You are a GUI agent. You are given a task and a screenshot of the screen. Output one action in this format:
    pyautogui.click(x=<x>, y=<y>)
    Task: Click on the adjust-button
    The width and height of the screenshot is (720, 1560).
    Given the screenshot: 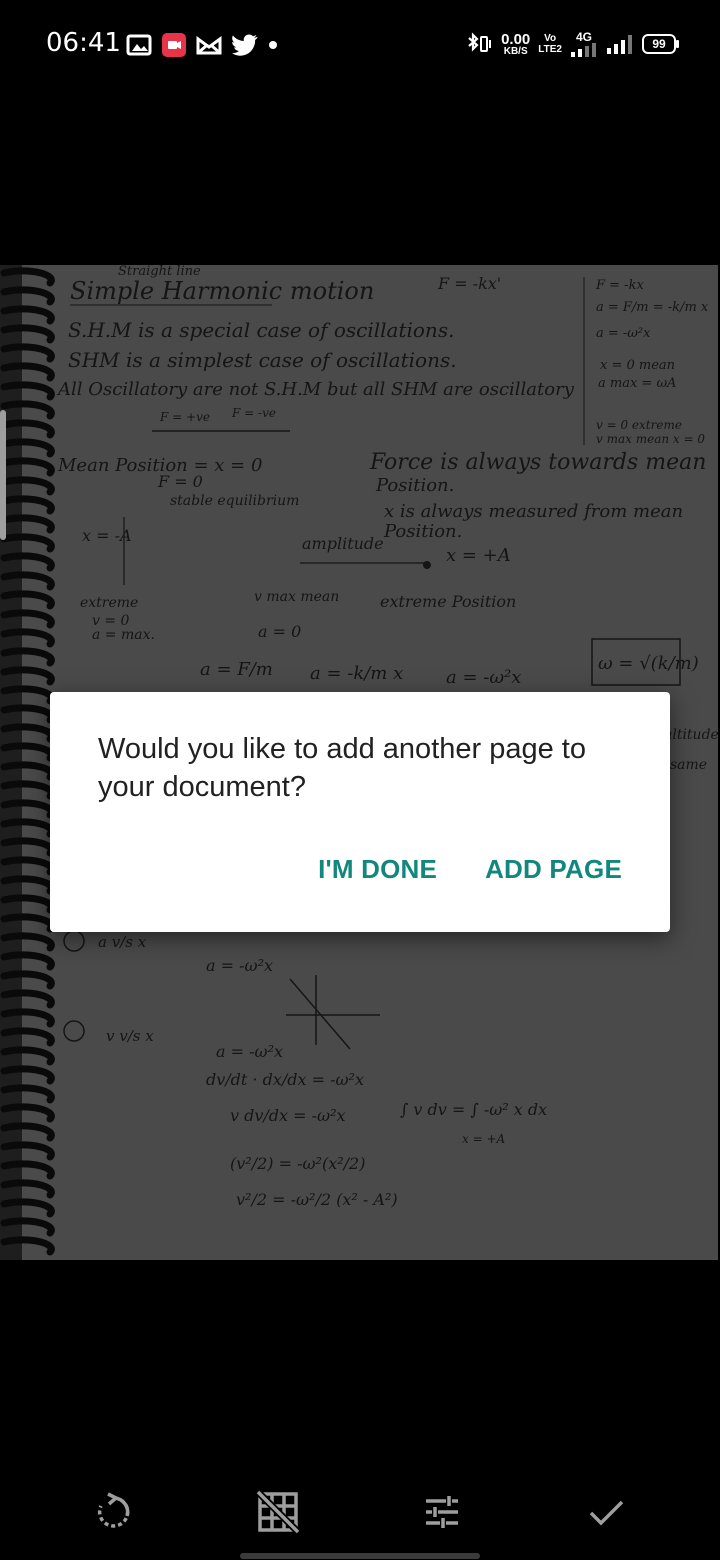 What is the action you would take?
    pyautogui.click(x=442, y=1512)
    